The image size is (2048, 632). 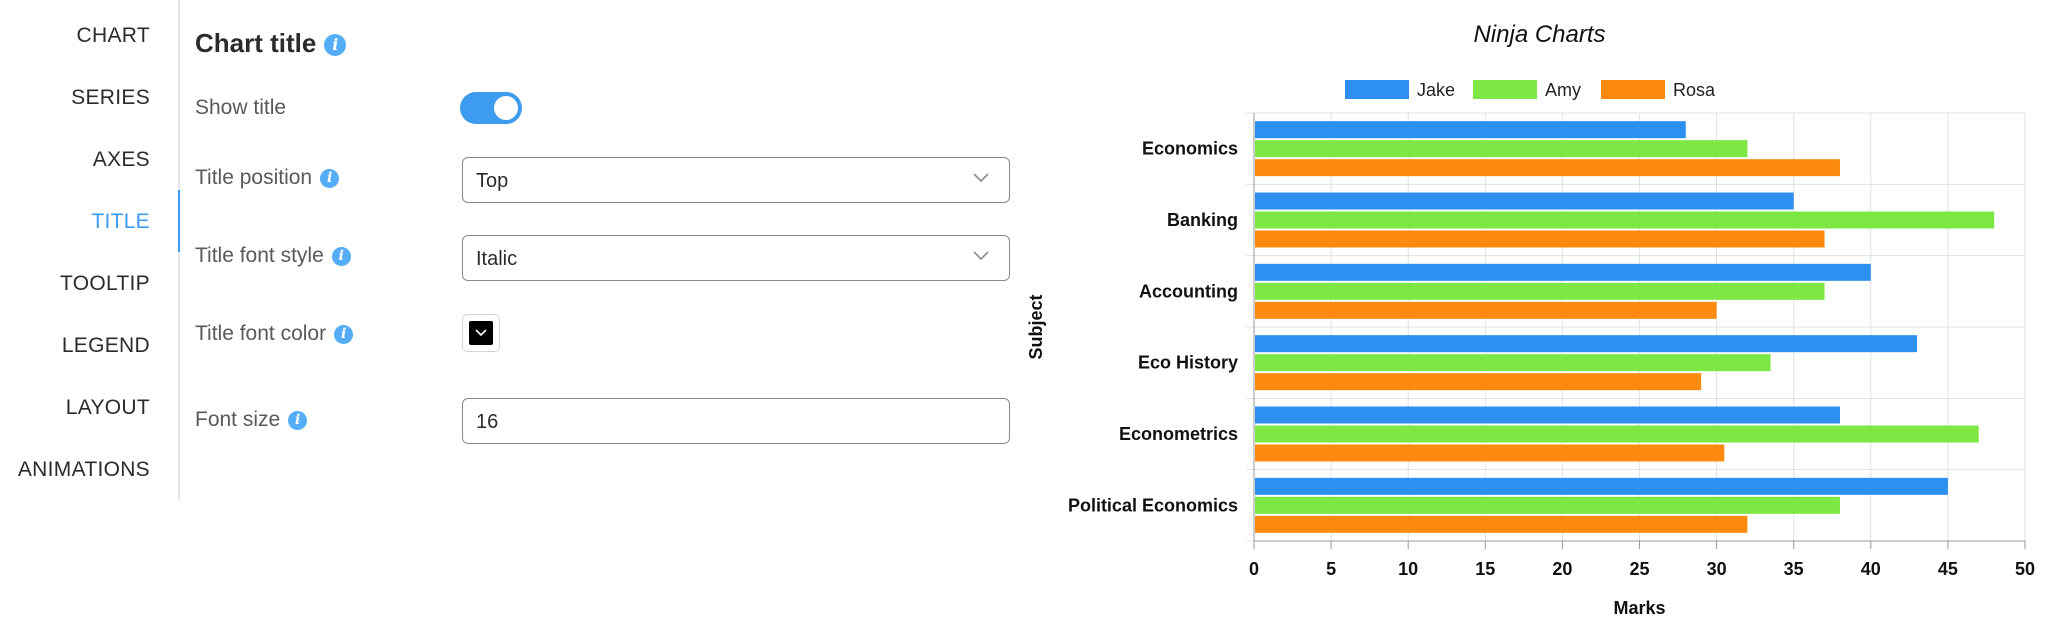 I want to click on x-tick-label: 40, so click(x=1871, y=569).